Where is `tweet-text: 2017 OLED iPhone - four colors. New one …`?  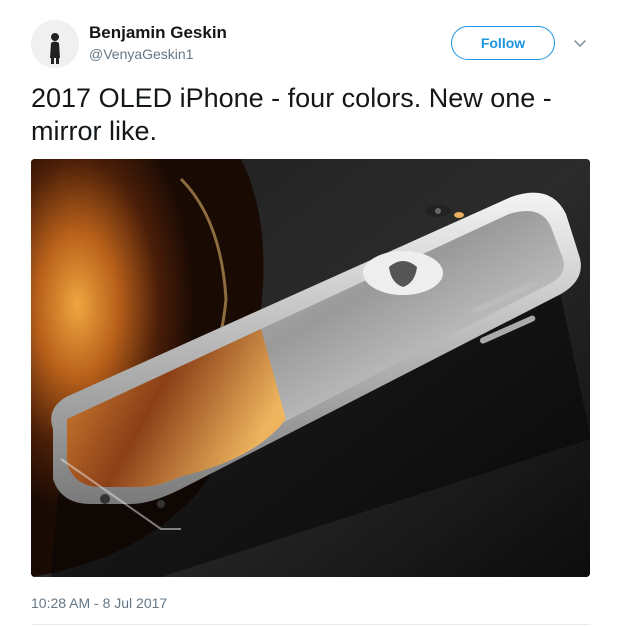 tweet-text: 2017 OLED iPhone - four colors. New one … is located at coordinates (291, 114).